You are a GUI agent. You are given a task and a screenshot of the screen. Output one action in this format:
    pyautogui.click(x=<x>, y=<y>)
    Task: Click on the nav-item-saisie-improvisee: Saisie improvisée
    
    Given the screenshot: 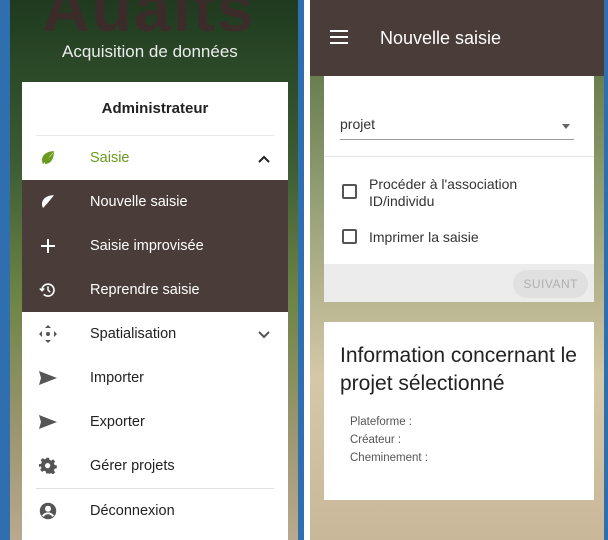 What is the action you would take?
    pyautogui.click(x=155, y=246)
    